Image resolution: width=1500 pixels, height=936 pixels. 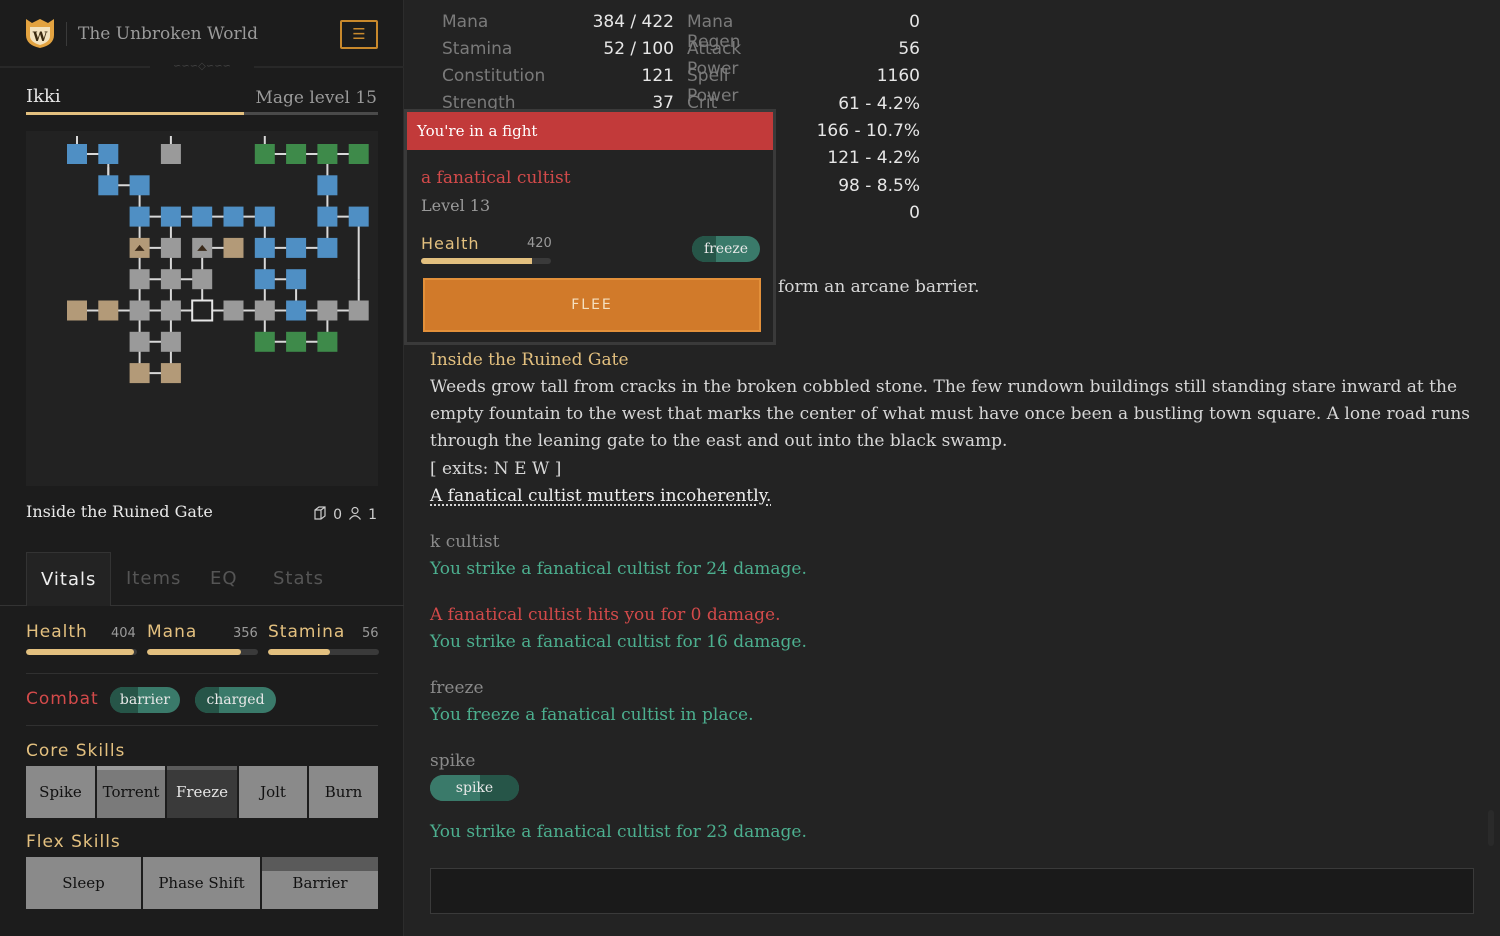 What do you see at coordinates (638, 49) in the screenshot?
I see `stat-value: 52 / 100` at bounding box center [638, 49].